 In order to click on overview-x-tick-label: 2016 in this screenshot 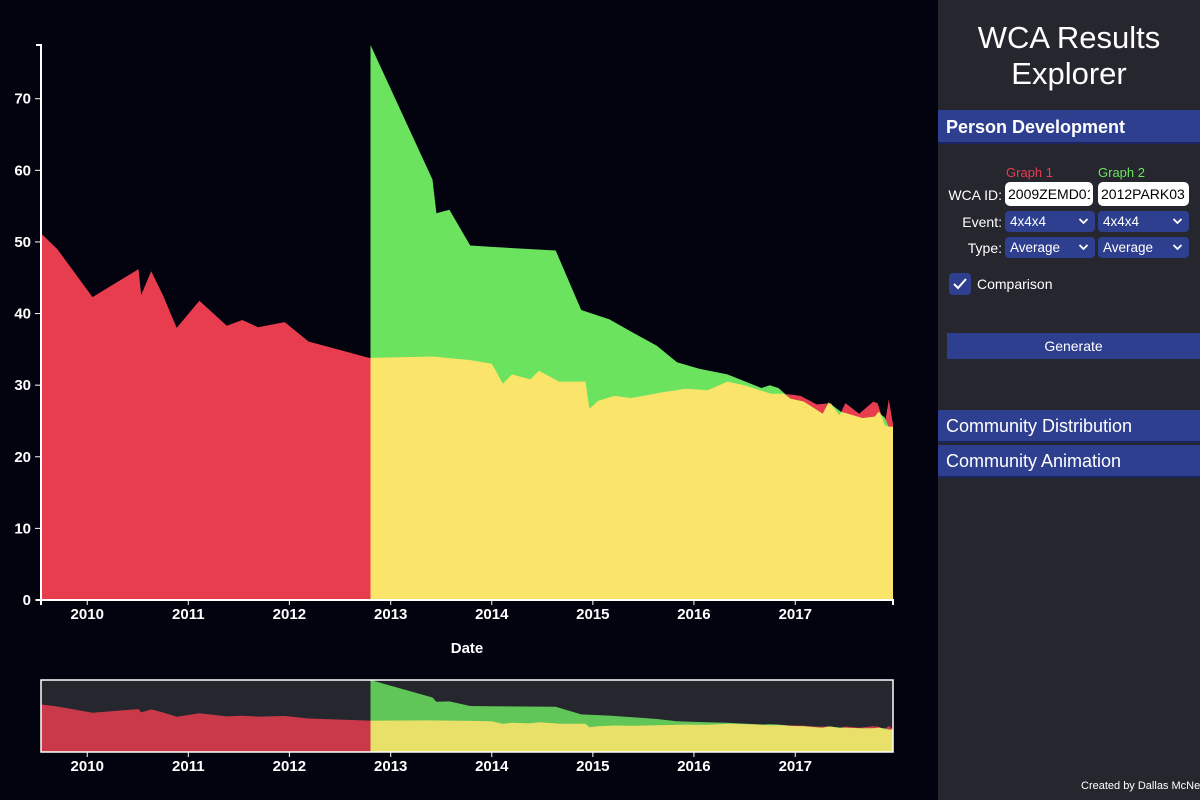, I will do `click(693, 766)`.